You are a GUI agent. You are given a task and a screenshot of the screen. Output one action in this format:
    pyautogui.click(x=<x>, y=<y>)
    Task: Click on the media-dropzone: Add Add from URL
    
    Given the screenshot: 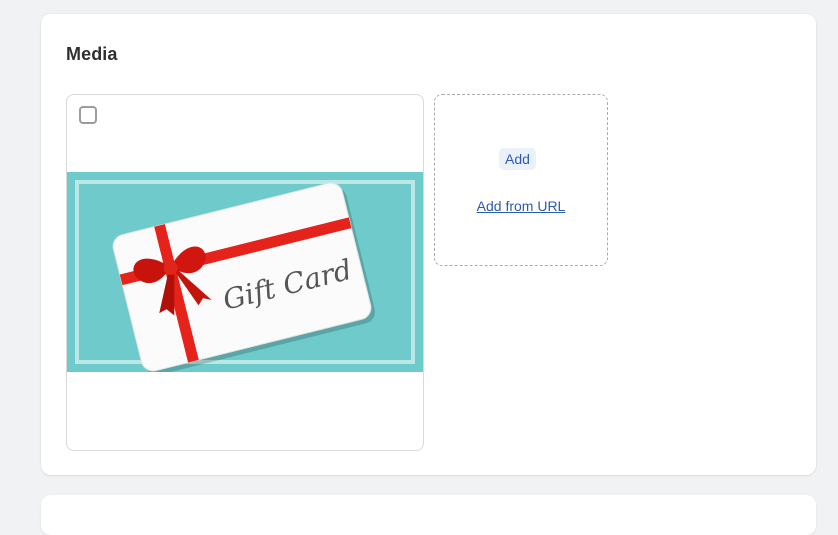 What is the action you would take?
    pyautogui.click(x=521, y=180)
    